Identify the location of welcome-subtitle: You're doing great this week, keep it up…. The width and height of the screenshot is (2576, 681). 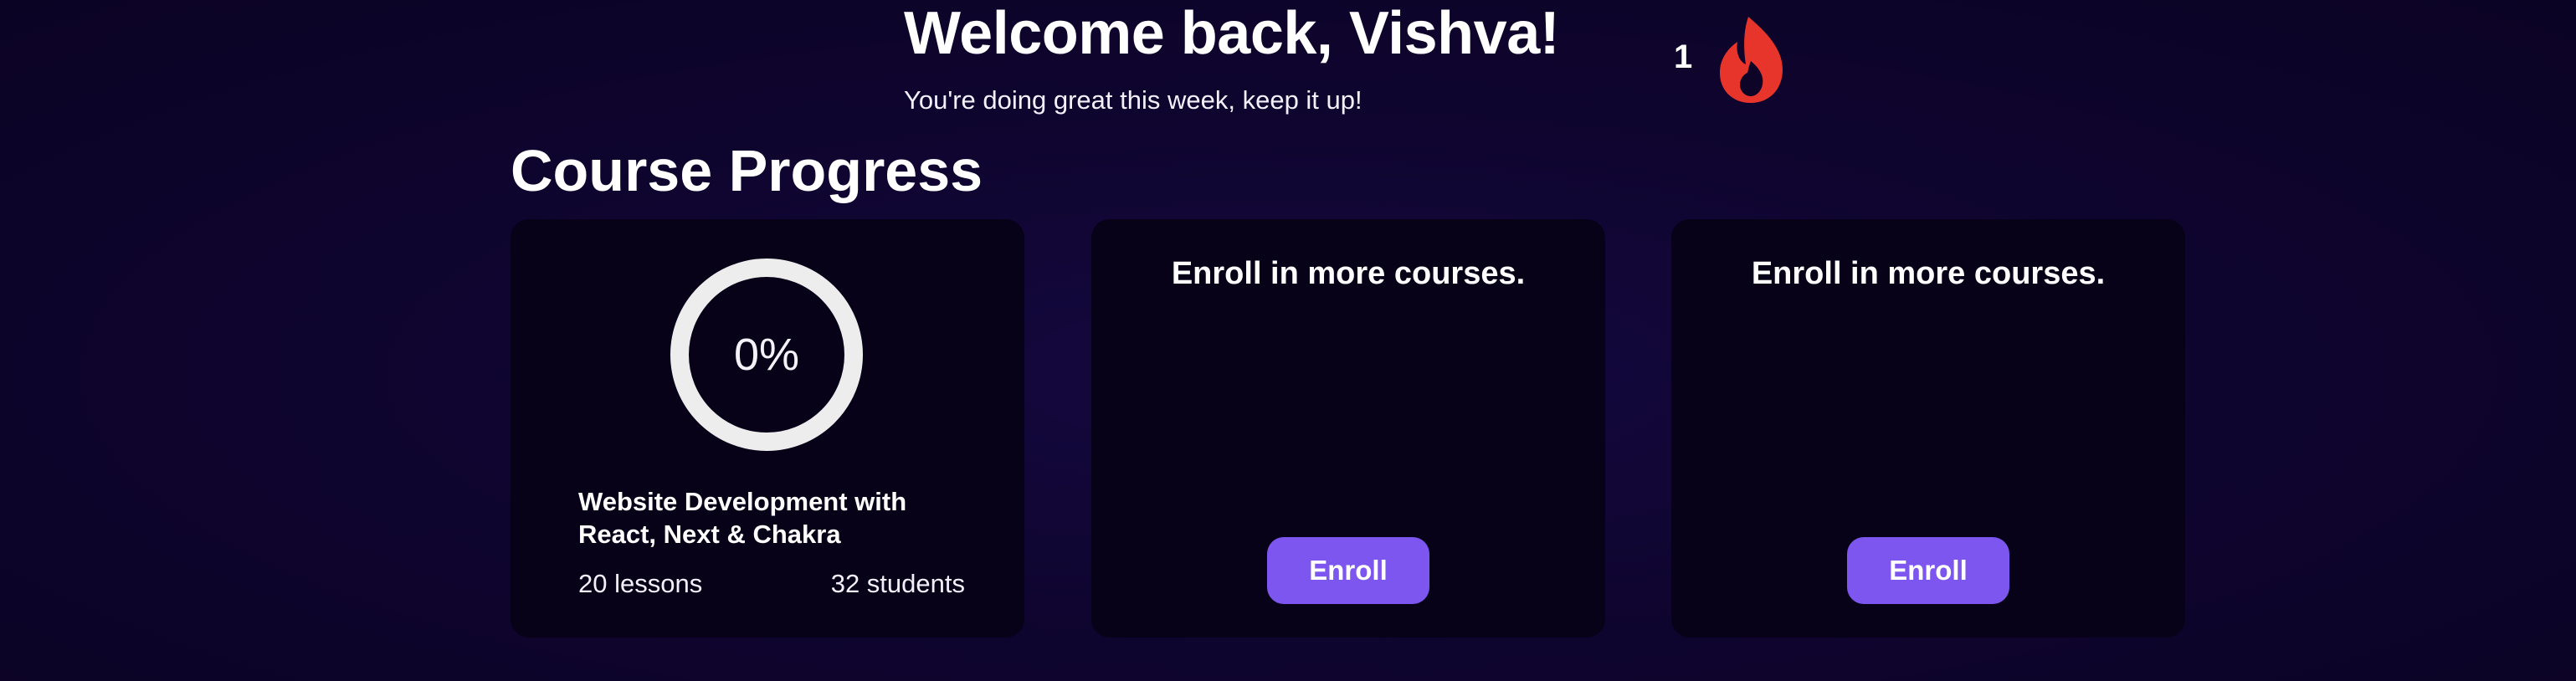
(1133, 100).